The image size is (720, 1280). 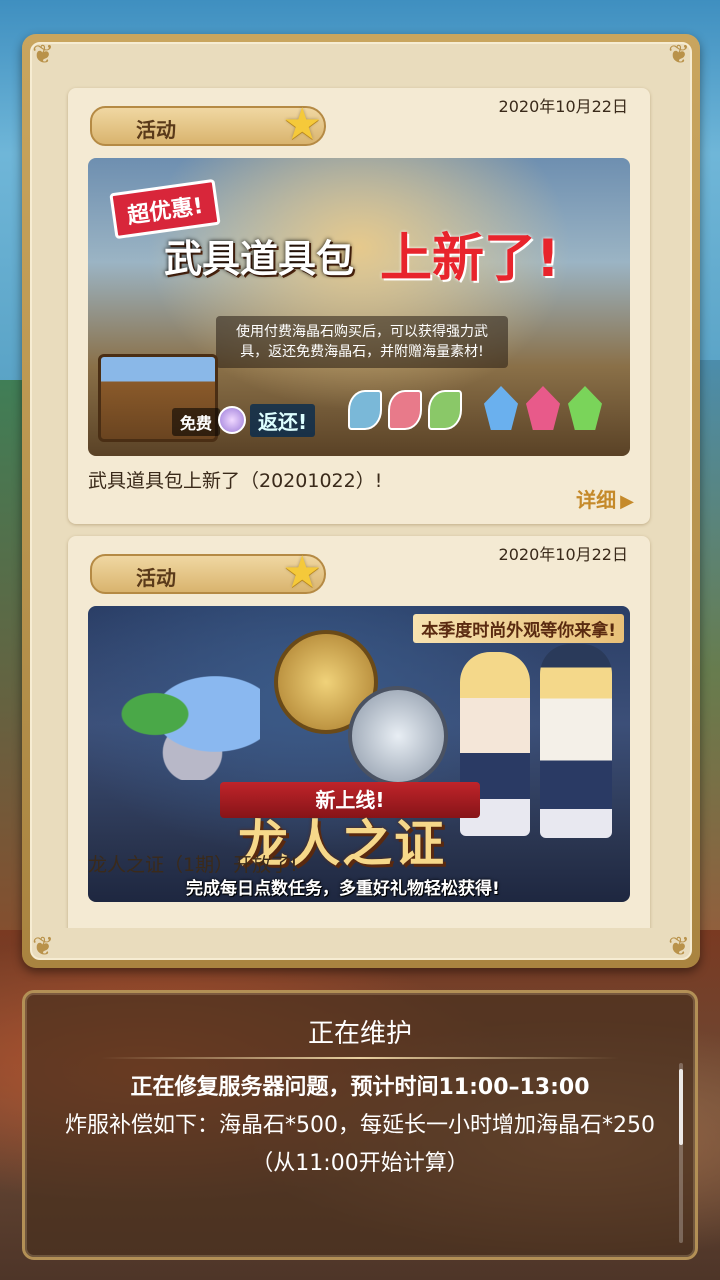 I want to click on banner-subtitle: 完成每日点数任务，多重好礼物轻松获得!, so click(x=343, y=889).